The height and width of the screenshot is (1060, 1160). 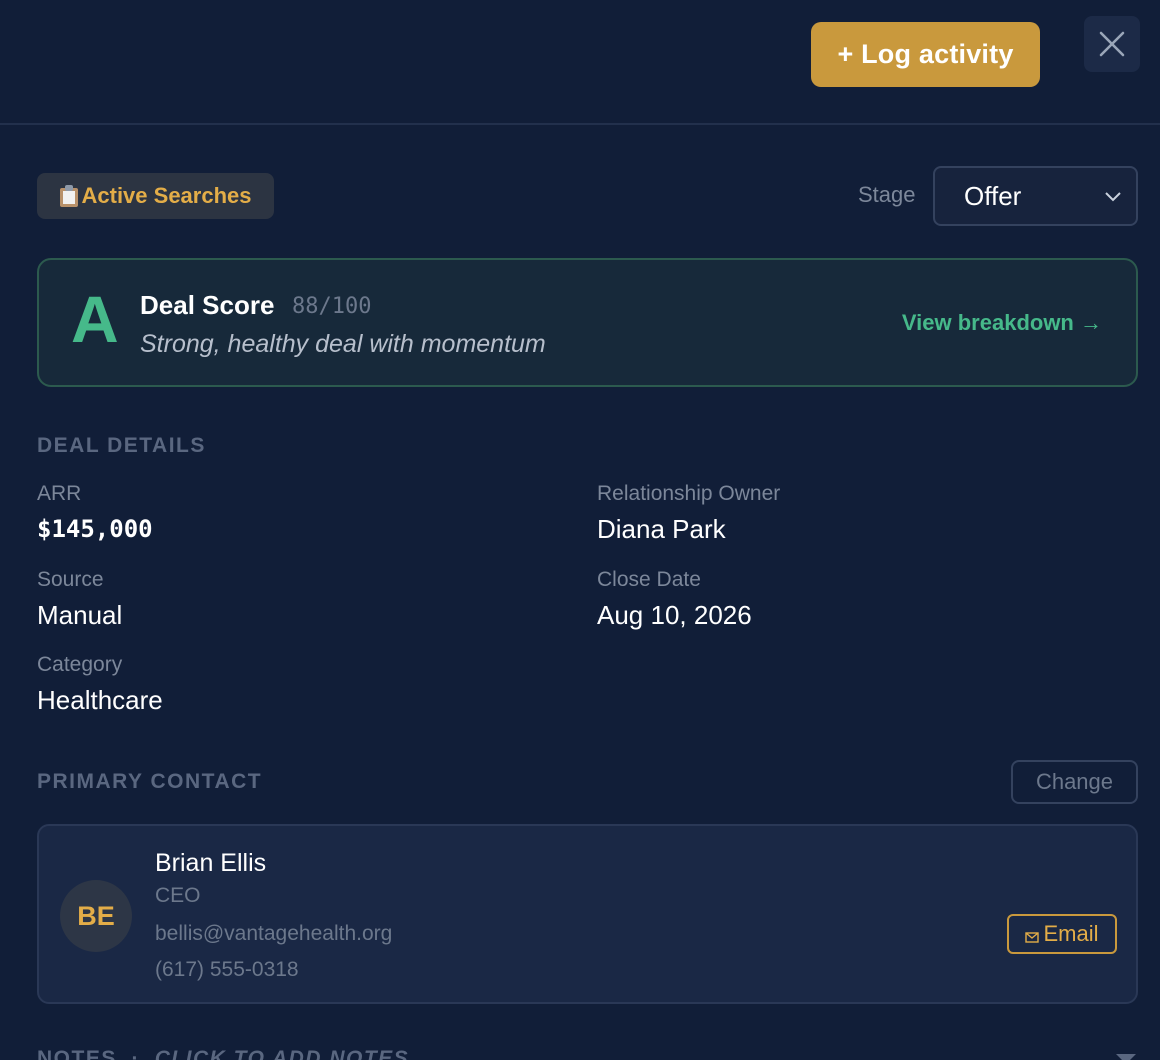 I want to click on stage-selected-value: Offer, so click(x=993, y=195).